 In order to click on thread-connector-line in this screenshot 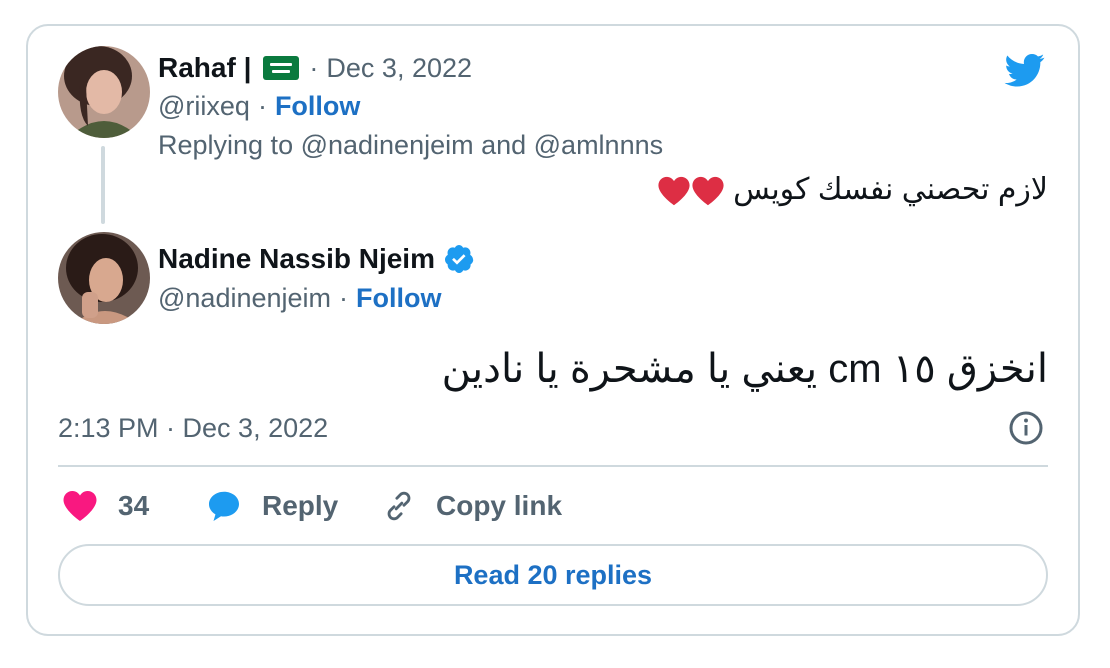, I will do `click(103, 185)`.